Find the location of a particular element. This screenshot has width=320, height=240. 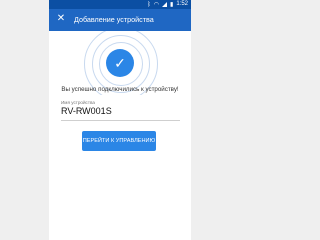

device-name-field: RV-RW001S is located at coordinates (120, 111).